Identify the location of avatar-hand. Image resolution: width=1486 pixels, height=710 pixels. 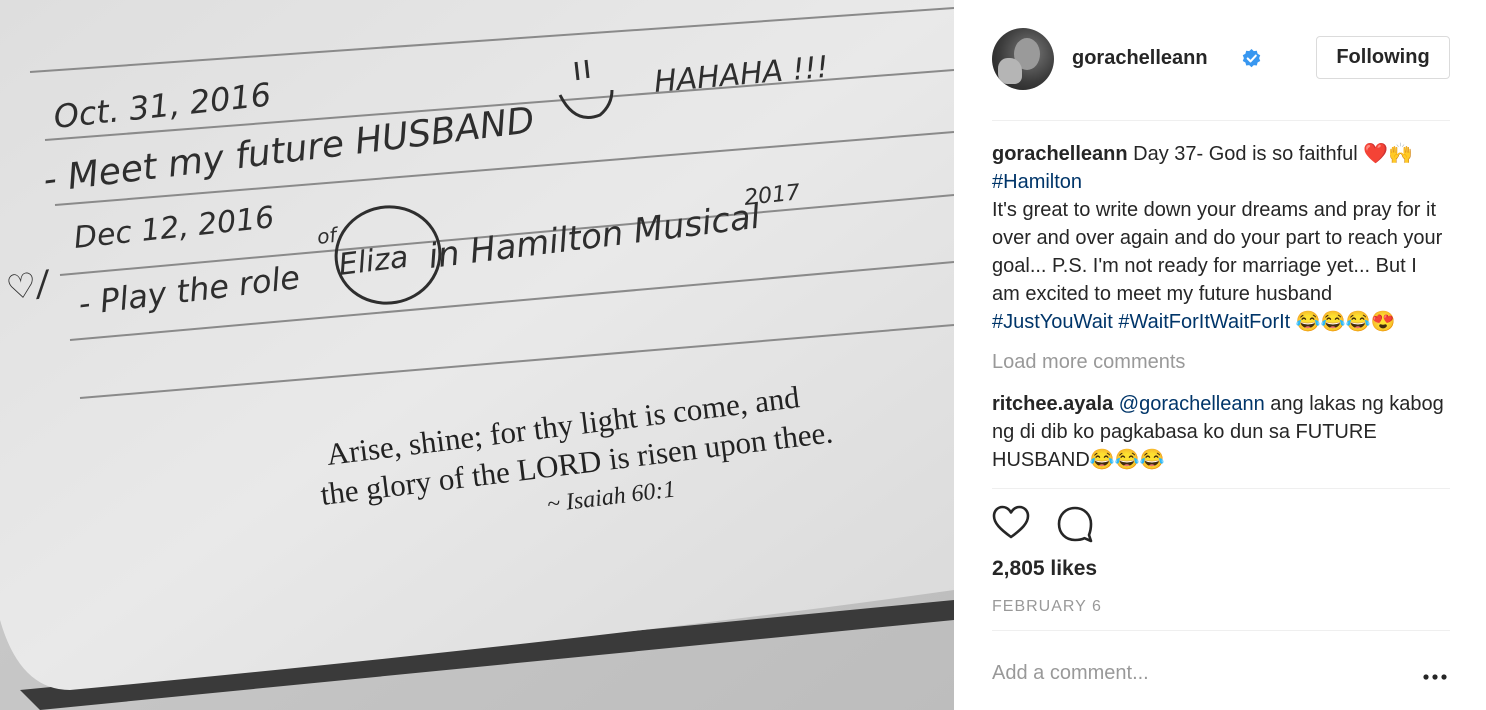
(1010, 71).